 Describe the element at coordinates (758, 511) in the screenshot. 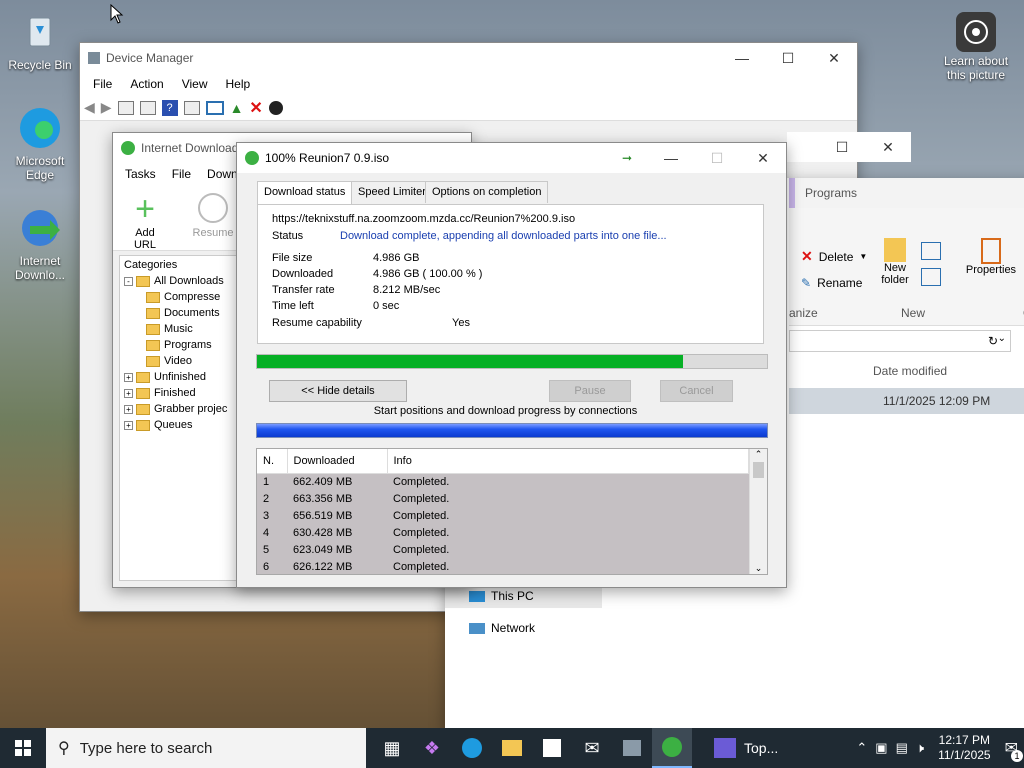

I see `table-scrollbar: ⌃ ⌄` at that location.